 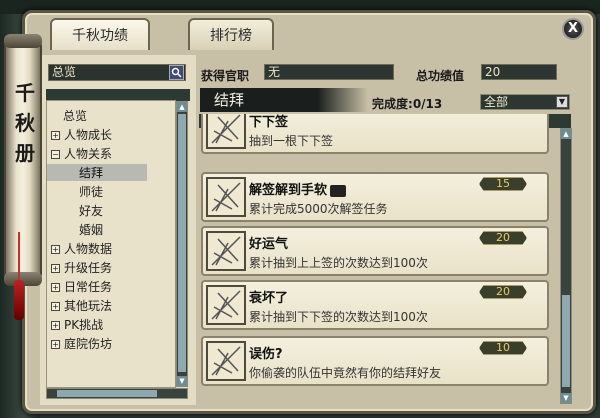 What do you see at coordinates (288, 190) in the screenshot?
I see `achievement-title-text: 解签解到手软` at bounding box center [288, 190].